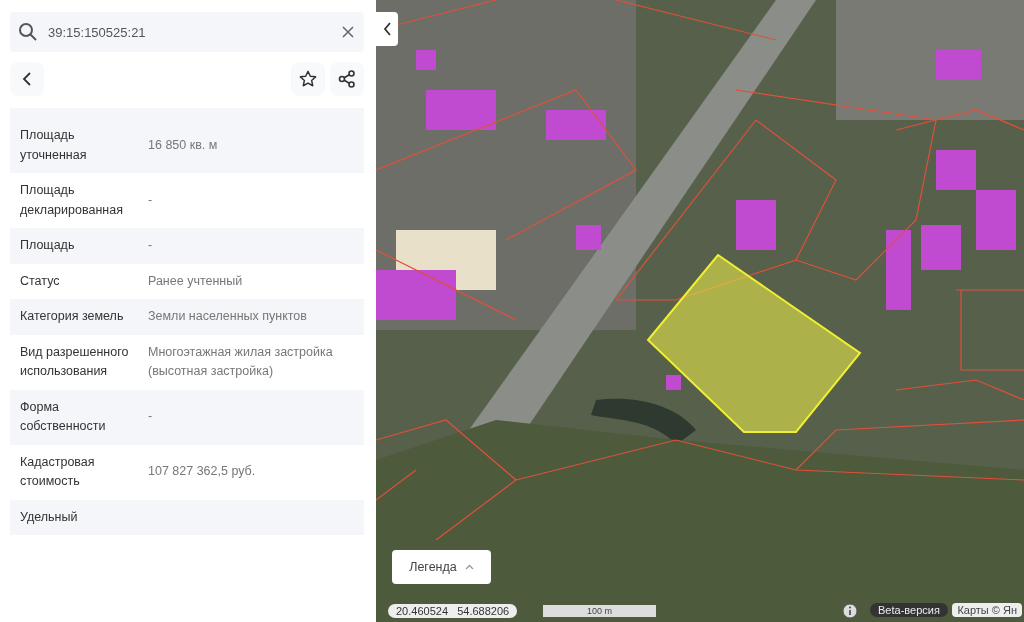  What do you see at coordinates (28, 32) in the screenshot?
I see `search-icon` at bounding box center [28, 32].